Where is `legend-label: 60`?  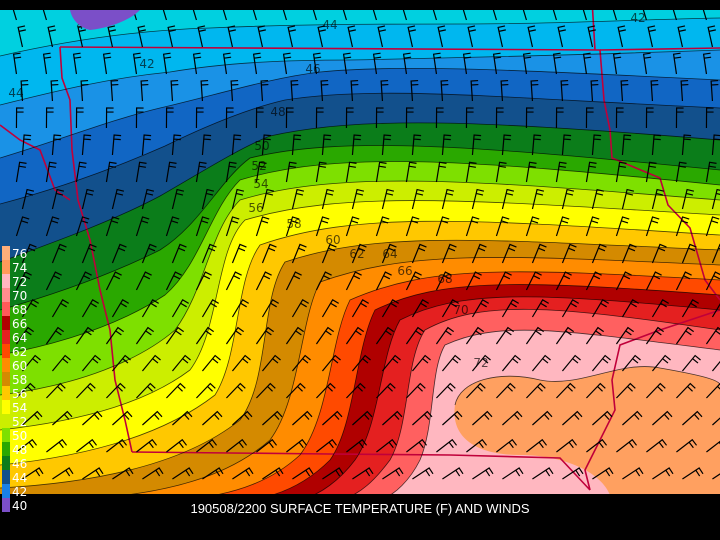 legend-label: 60 is located at coordinates (20, 366).